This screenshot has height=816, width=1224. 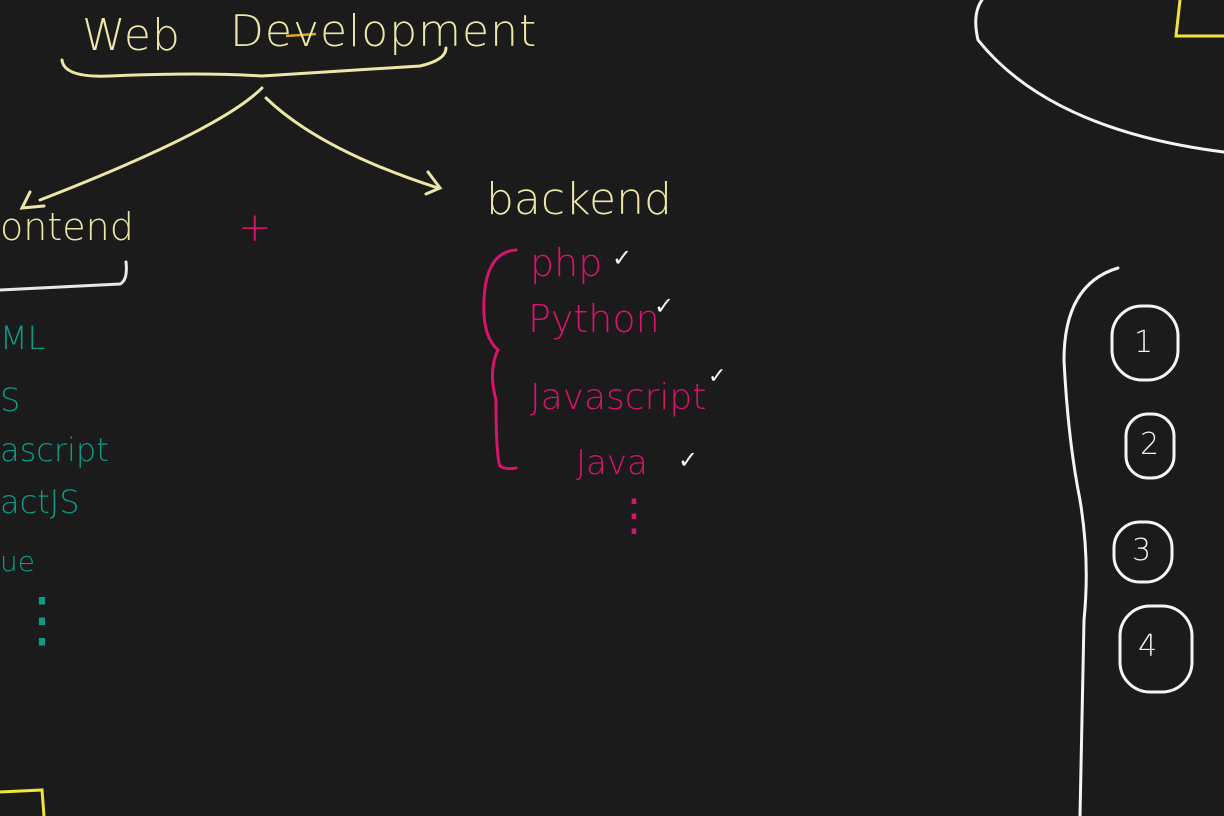 I want to click on frontend-item-vue: ue, so click(x=17, y=561).